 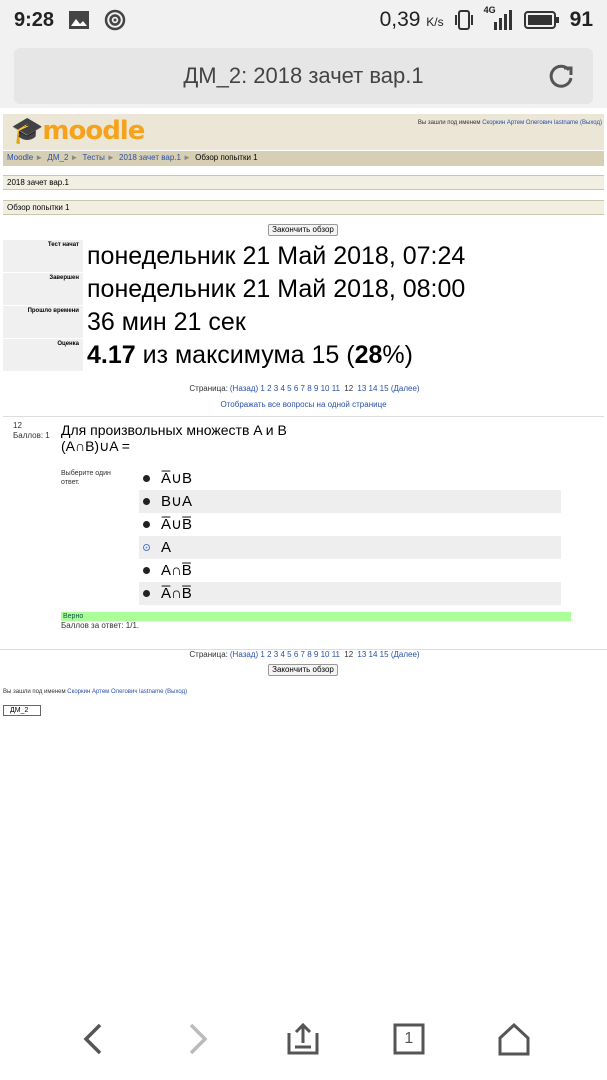 I want to click on answer-options: A̅∪B B∪A A̅∪B̅ A A∩B̅ A̅∩B̅, so click(x=350, y=536).